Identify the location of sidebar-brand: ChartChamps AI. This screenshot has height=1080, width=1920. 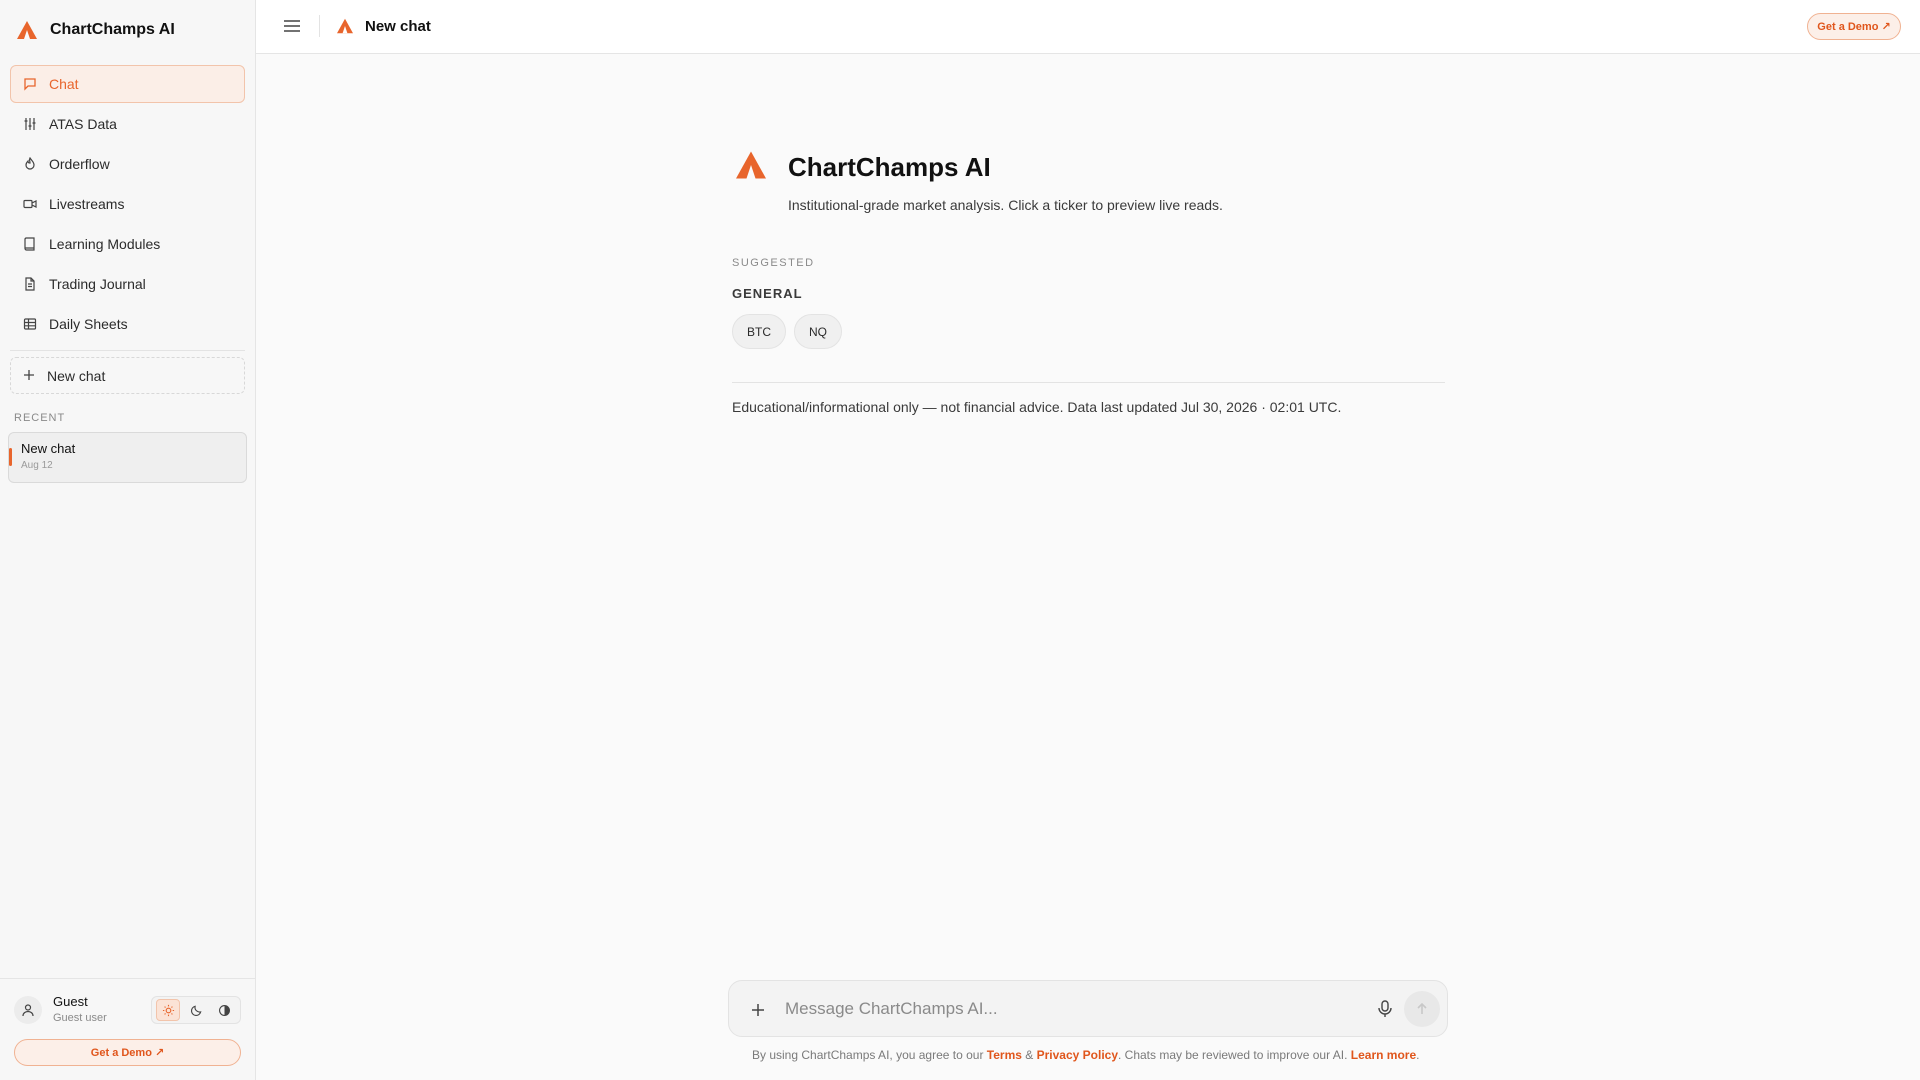
(95, 30).